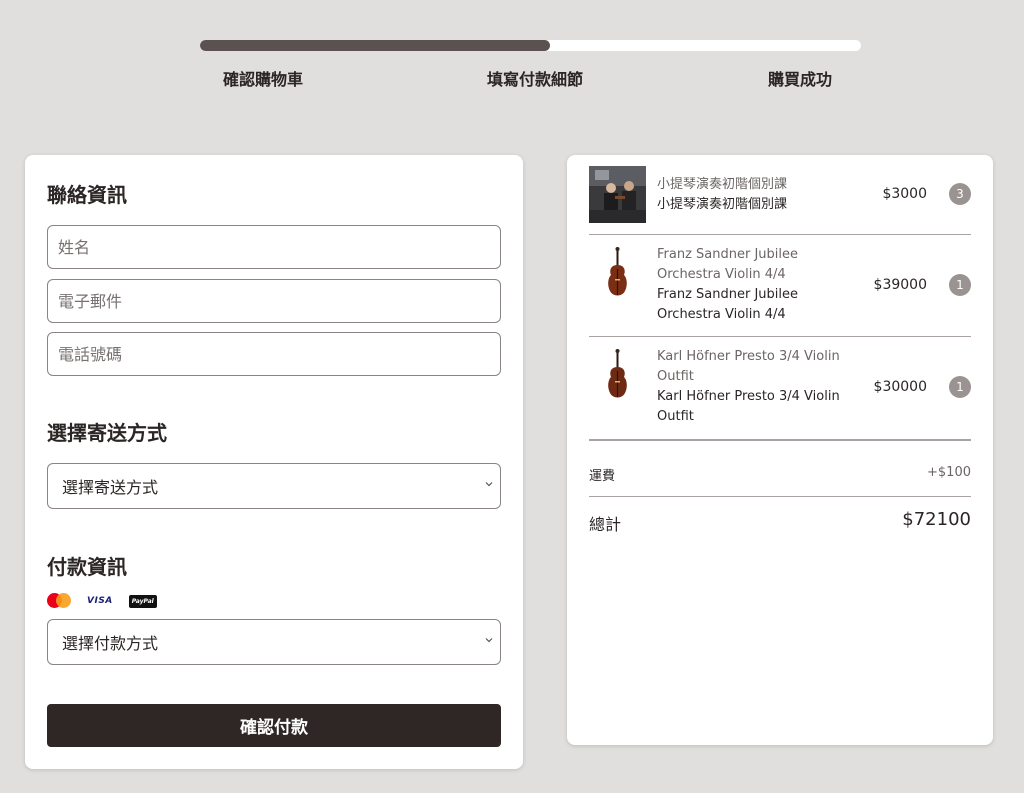 The width and height of the screenshot is (1024, 793). Describe the element at coordinates (274, 642) in the screenshot. I see `payment-method-select: 選擇付款方式` at that location.